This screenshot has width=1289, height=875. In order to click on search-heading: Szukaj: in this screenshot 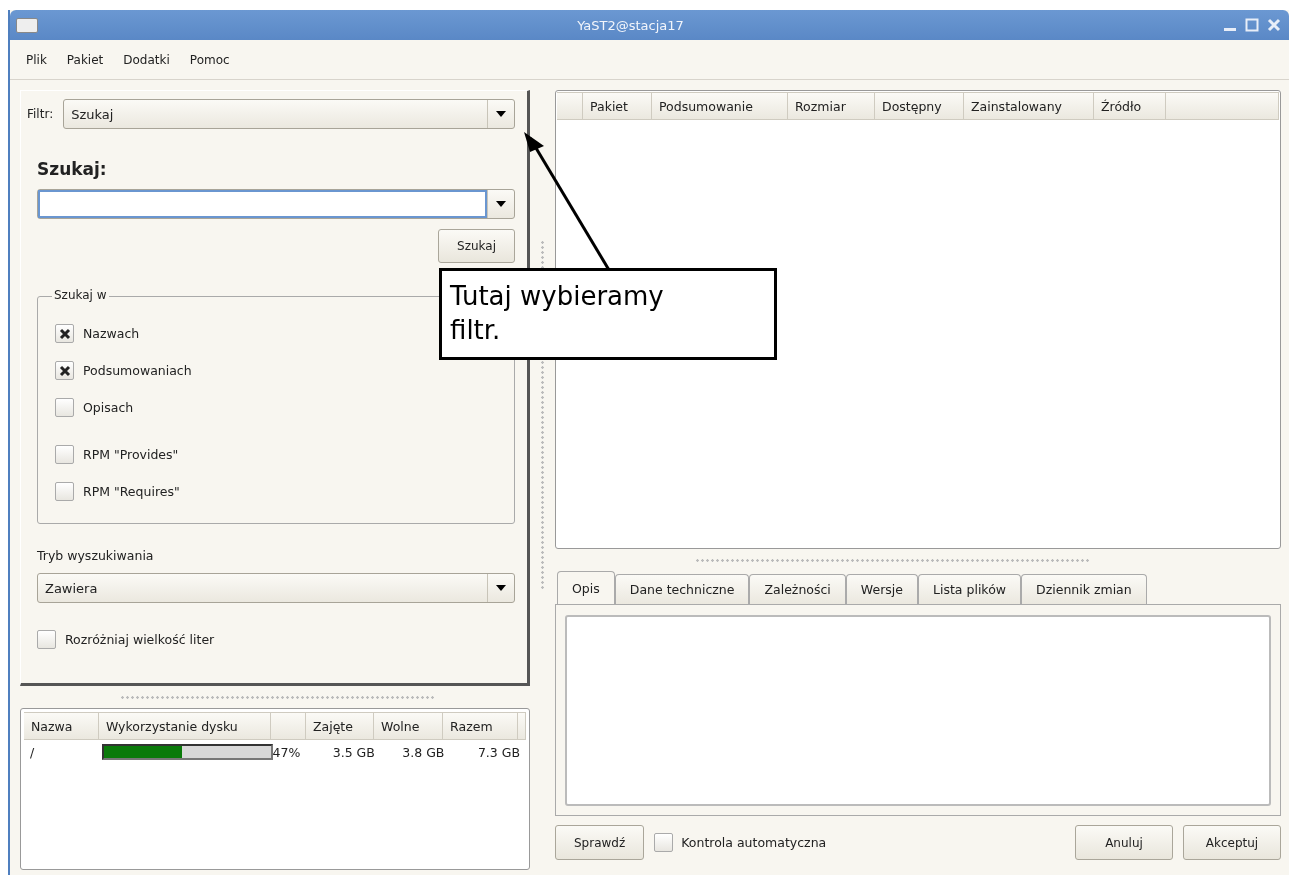, I will do `click(72, 169)`.